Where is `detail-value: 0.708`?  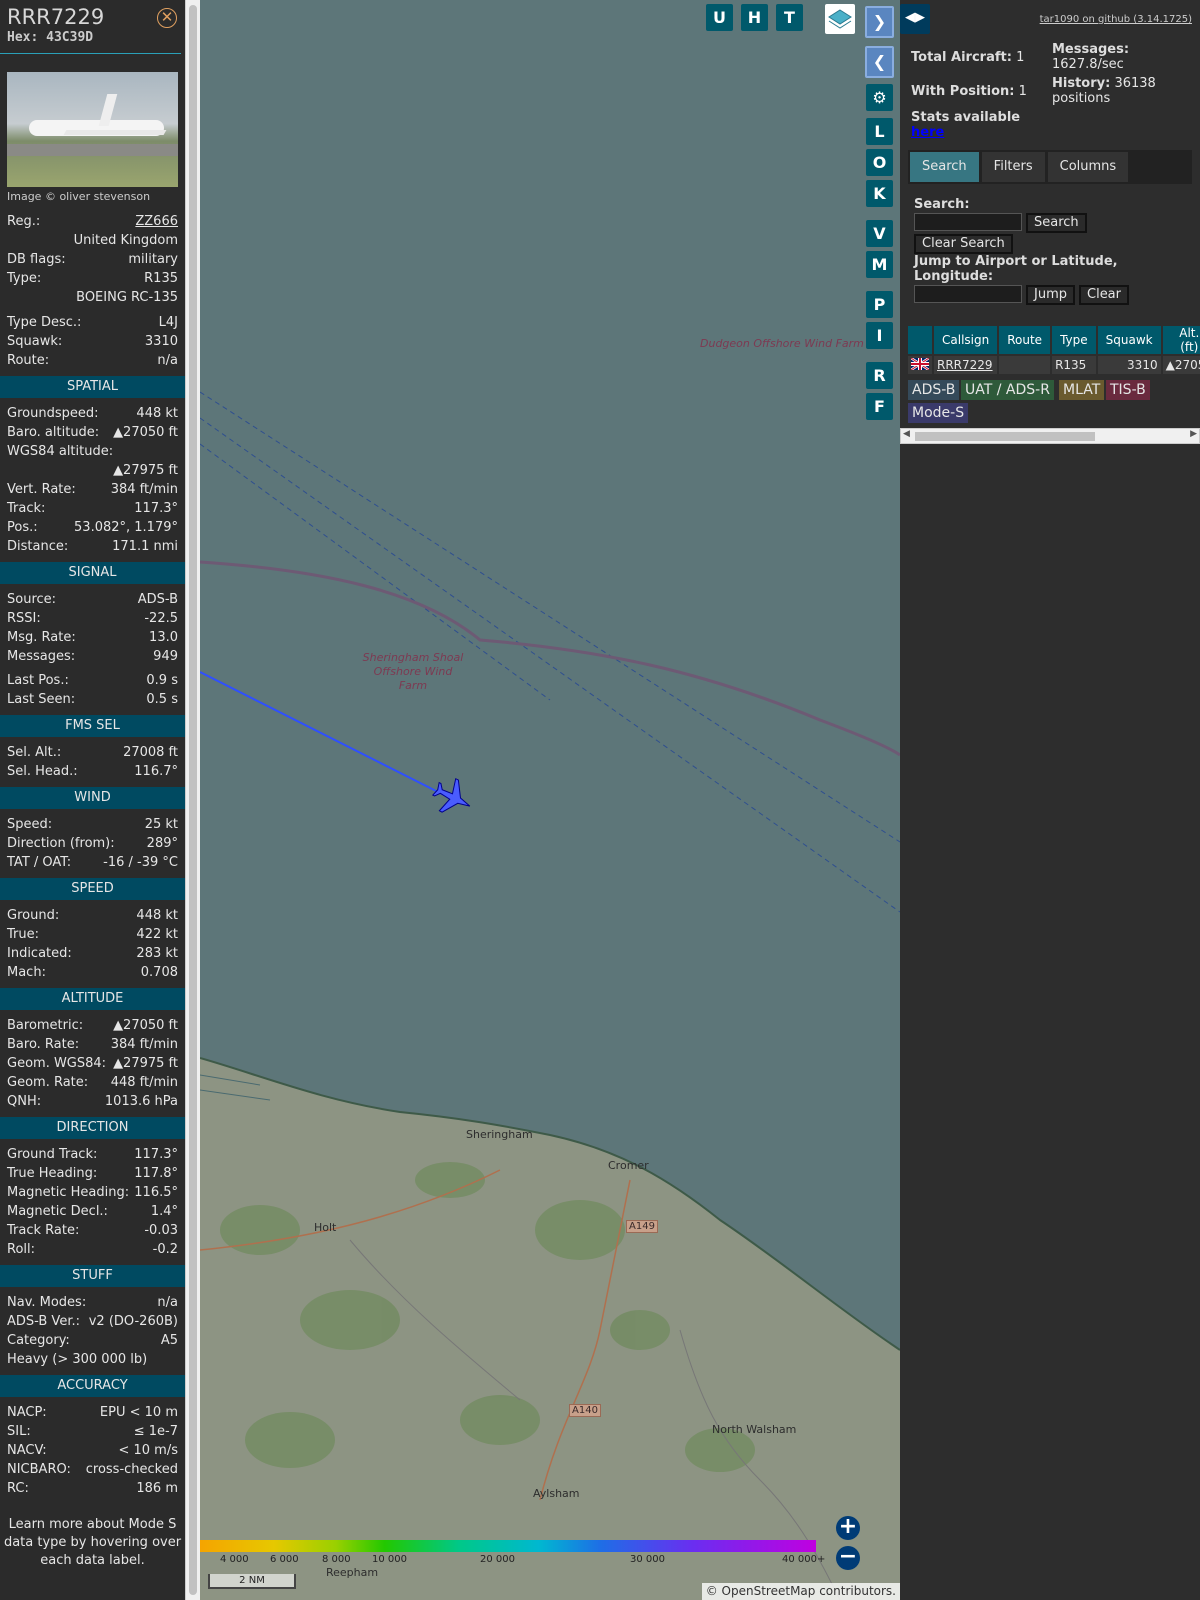
detail-value: 0.708 is located at coordinates (159, 972).